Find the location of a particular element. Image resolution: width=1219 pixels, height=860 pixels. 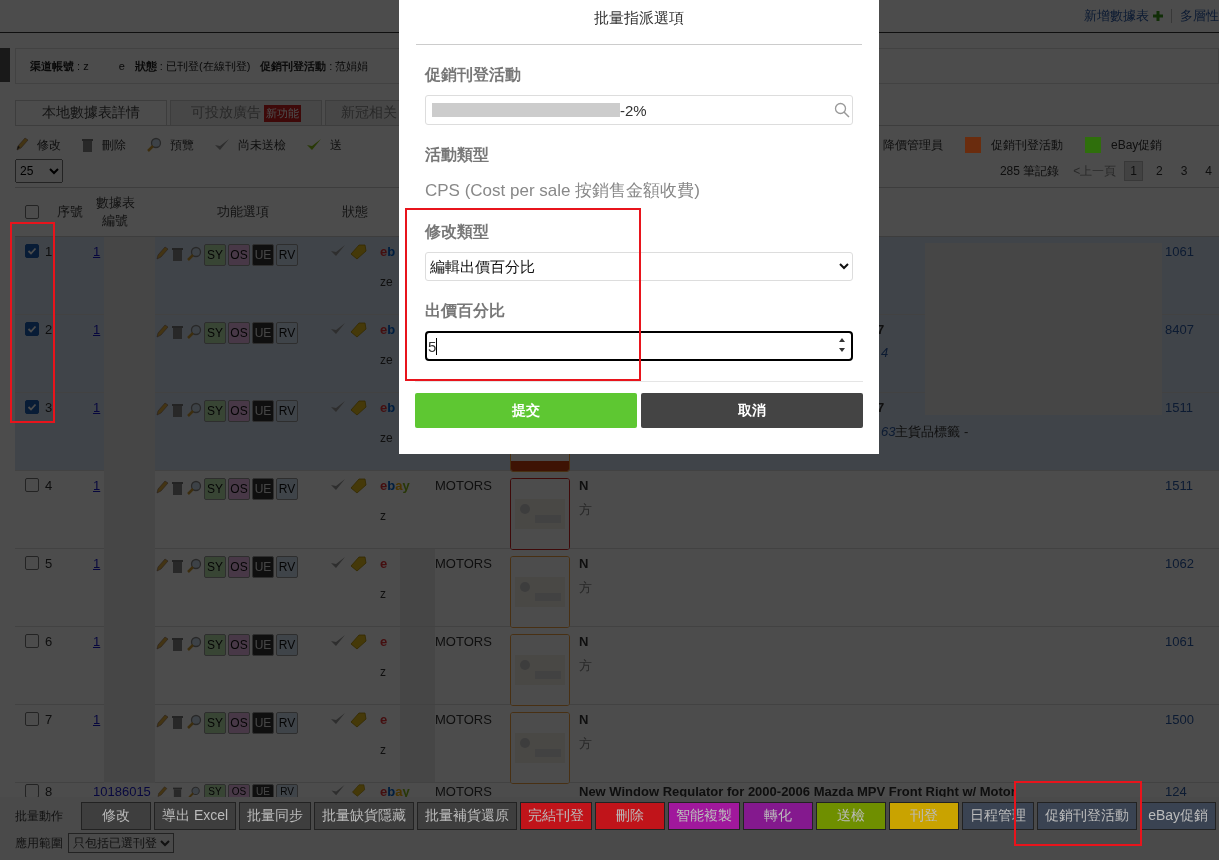

bulk-button: 刪除 is located at coordinates (630, 816).